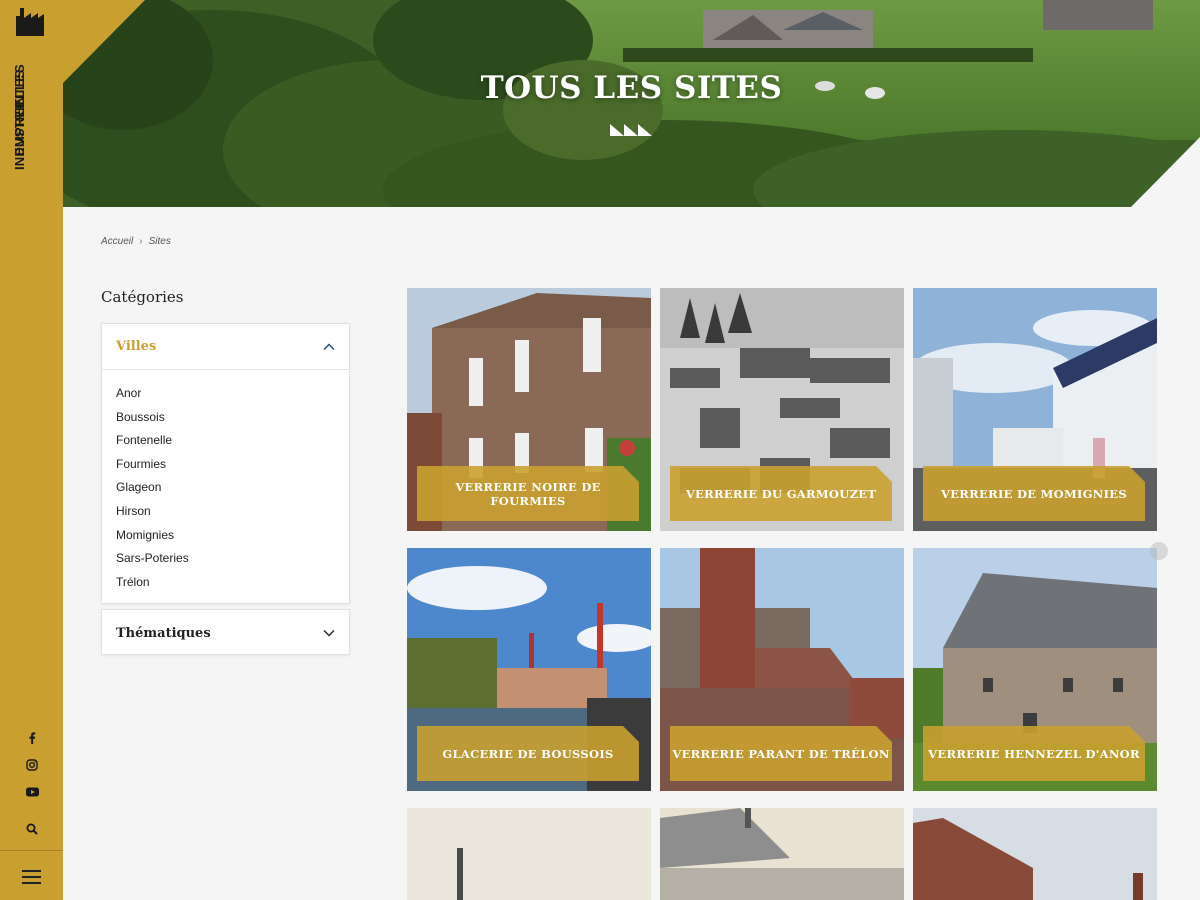 This screenshot has height=900, width=1200. What do you see at coordinates (329, 633) in the screenshot?
I see `chevron-down-icon` at bounding box center [329, 633].